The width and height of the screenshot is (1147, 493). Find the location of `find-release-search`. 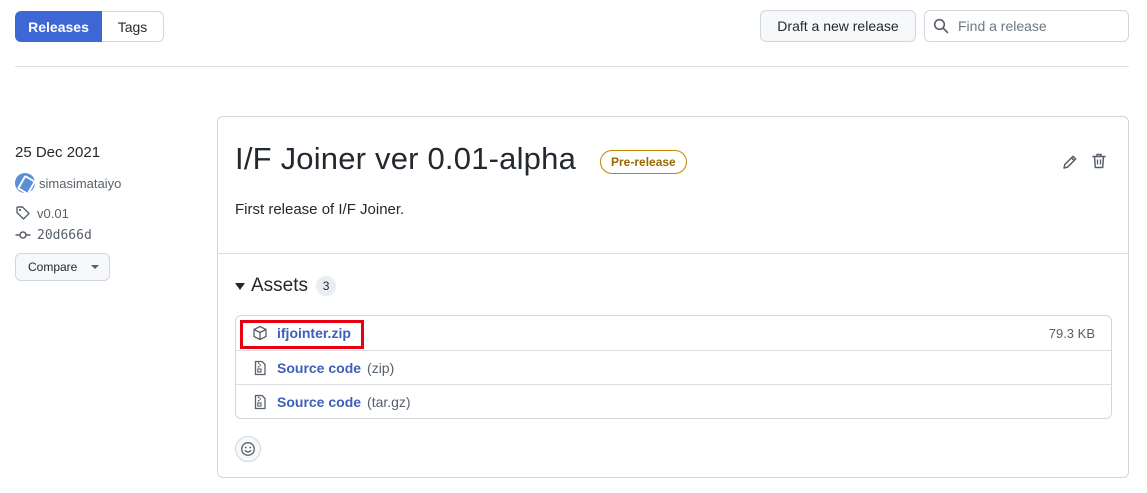

find-release-search is located at coordinates (1026, 26).